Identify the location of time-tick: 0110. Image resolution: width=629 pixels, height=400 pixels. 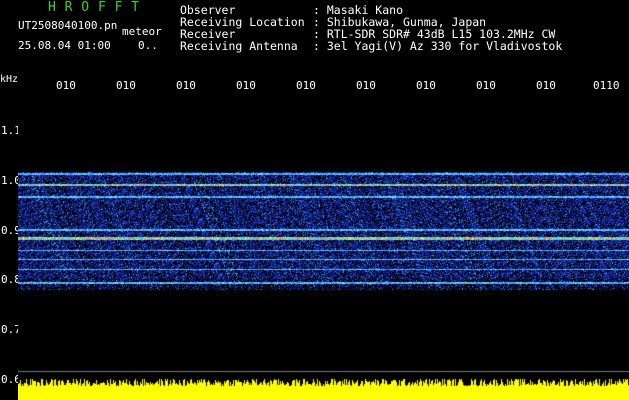
(606, 85).